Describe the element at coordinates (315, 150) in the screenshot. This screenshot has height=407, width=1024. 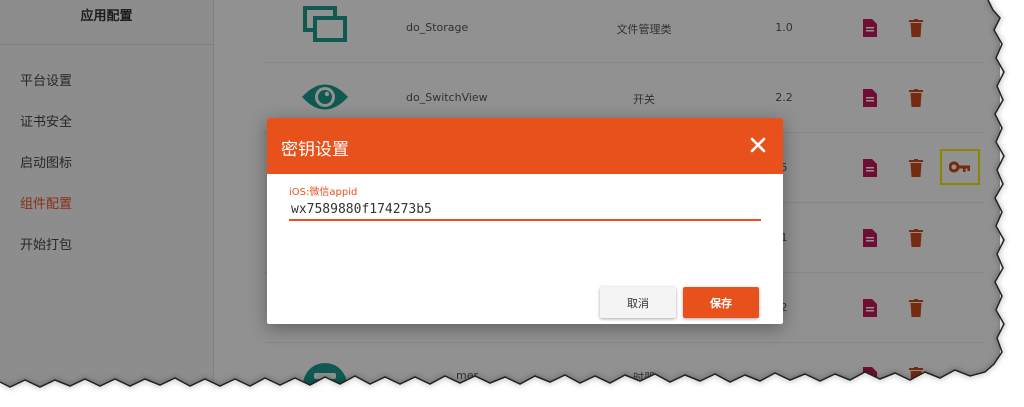
I see `dialog-title: 密钥设置` at that location.